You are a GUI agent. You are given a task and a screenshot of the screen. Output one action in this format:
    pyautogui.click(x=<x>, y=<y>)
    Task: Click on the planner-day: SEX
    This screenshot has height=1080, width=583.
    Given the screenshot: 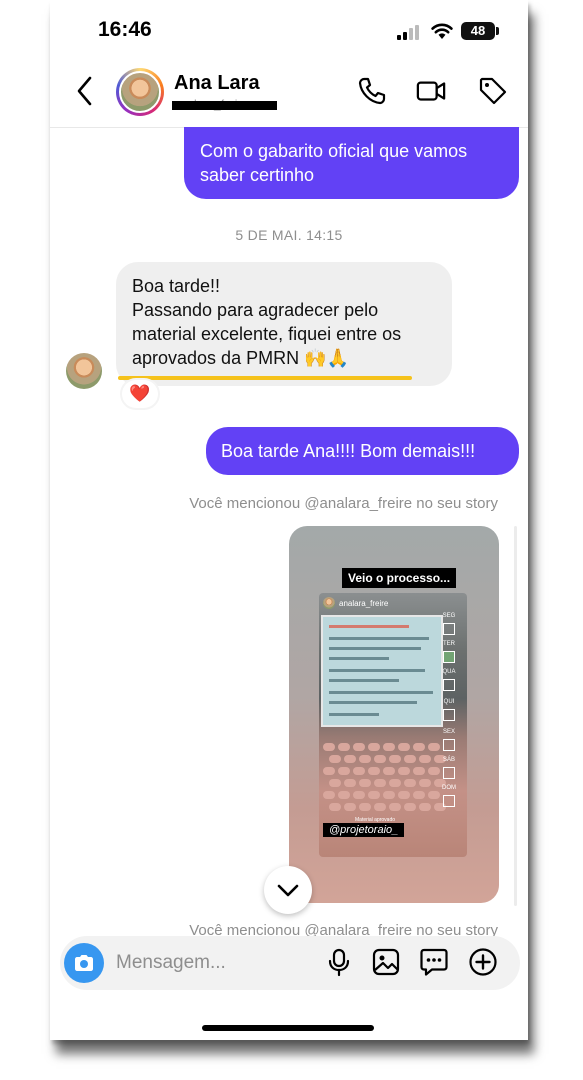 What is the action you would take?
    pyautogui.click(x=448, y=732)
    